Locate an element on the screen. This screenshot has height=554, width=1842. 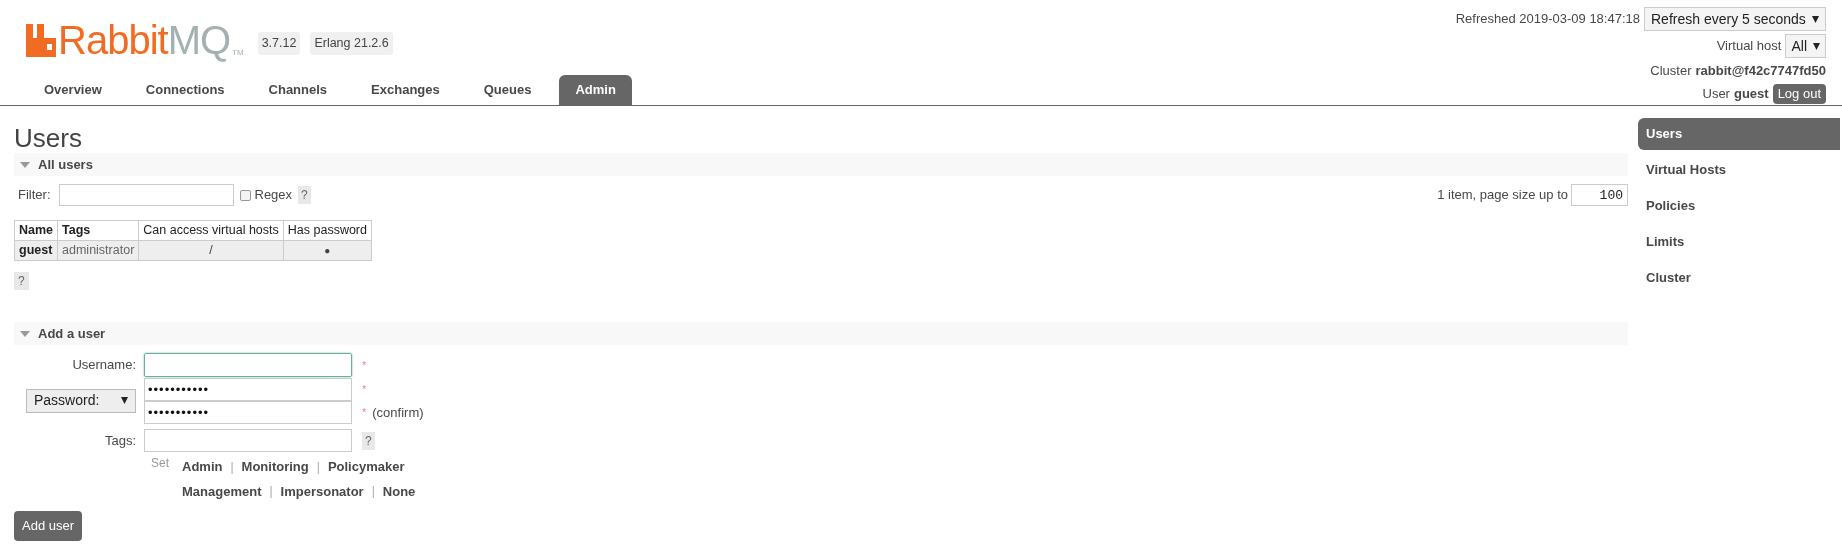
user-name: guest is located at coordinates (1751, 93).